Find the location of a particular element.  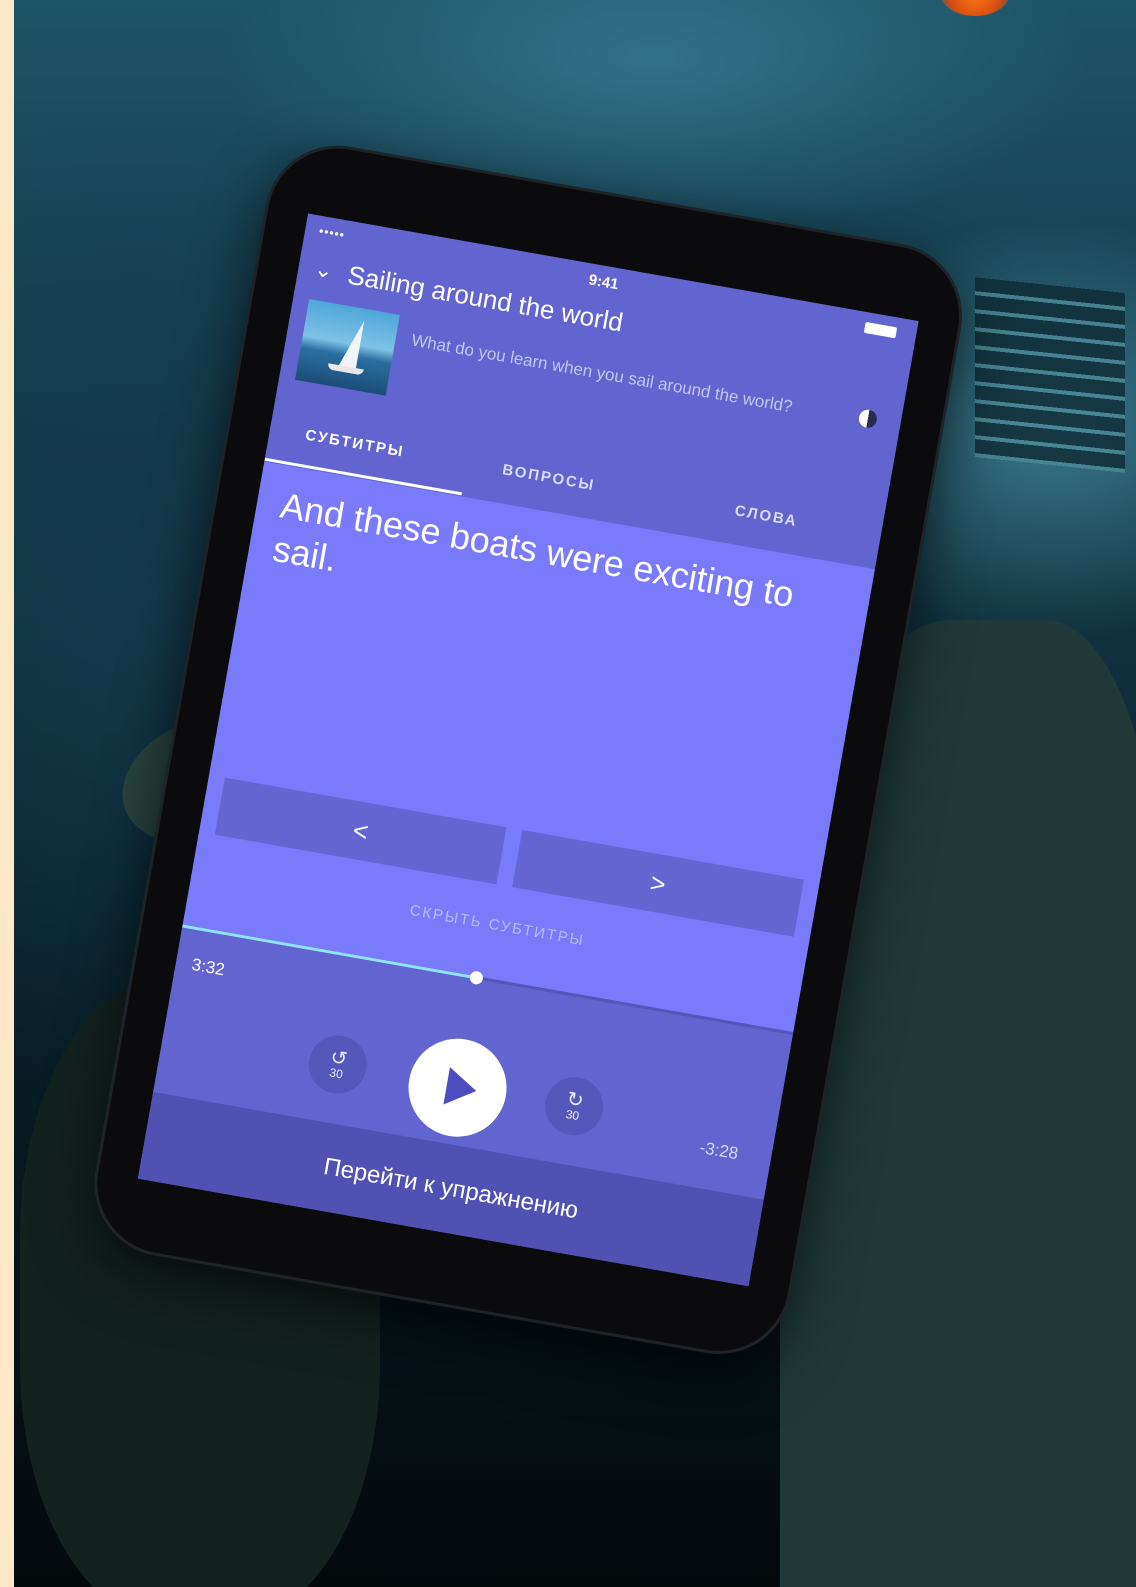

remaining-time: -3:28 is located at coordinates (719, 1150).